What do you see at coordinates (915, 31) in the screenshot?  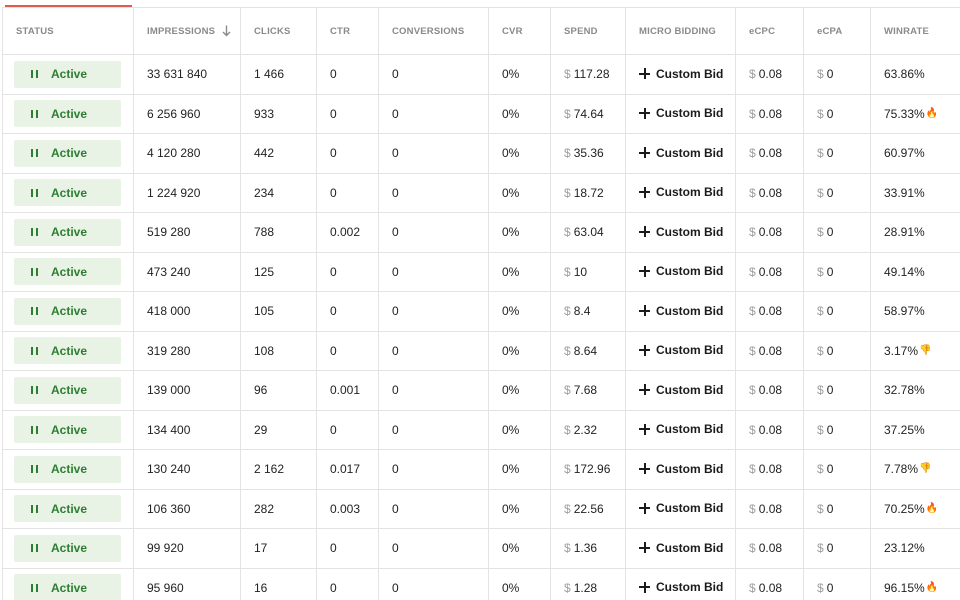 I see `column-header-winrate: WINRATE` at bounding box center [915, 31].